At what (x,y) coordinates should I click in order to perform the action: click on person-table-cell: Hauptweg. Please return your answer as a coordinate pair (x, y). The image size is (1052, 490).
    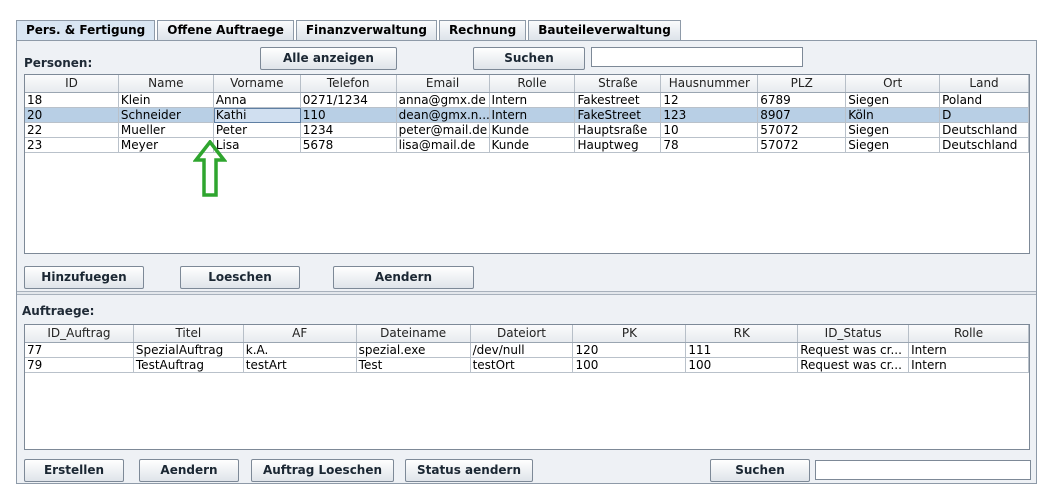
    Looking at the image, I should click on (618, 145).